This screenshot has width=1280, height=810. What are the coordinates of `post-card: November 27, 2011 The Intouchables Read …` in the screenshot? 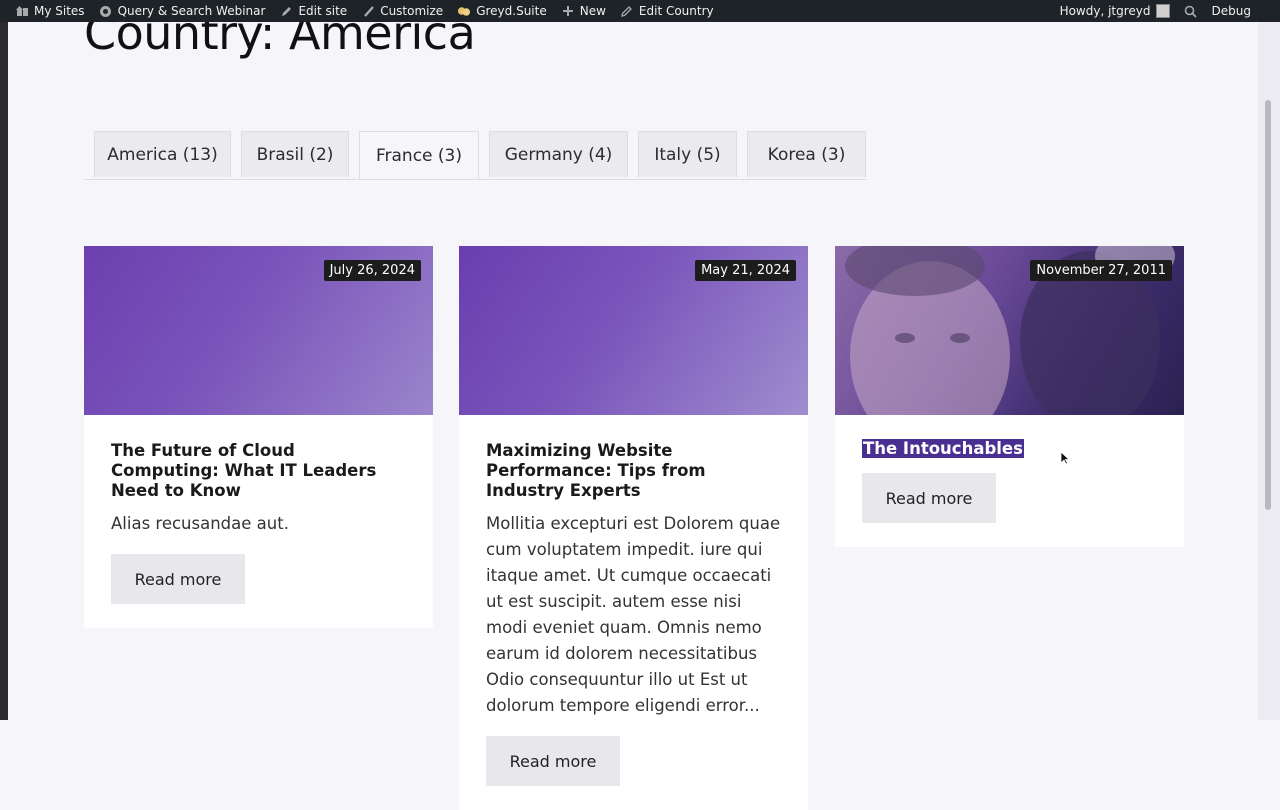 It's located at (1009, 396).